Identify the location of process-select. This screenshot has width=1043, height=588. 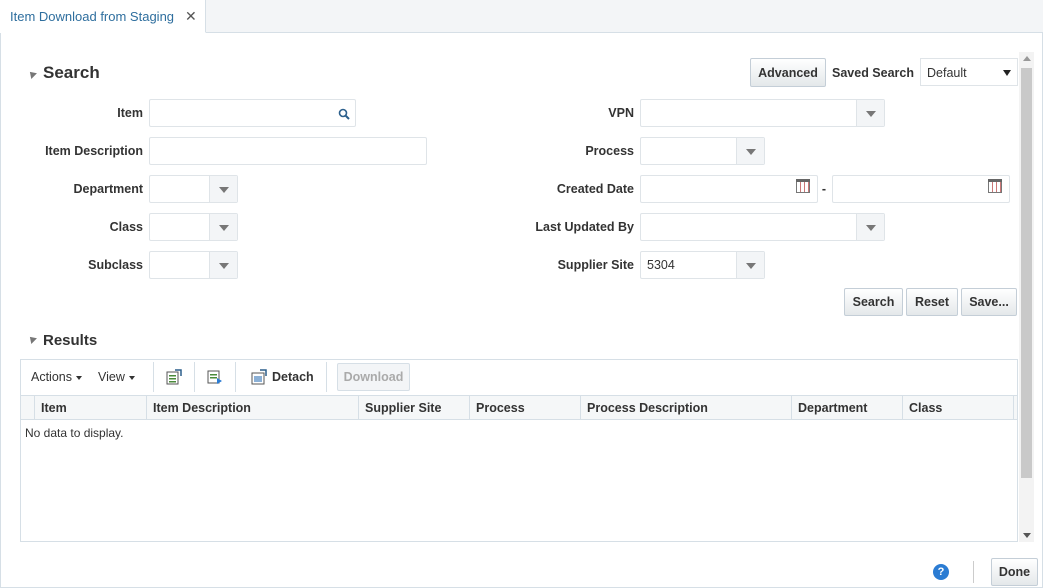
(702, 151).